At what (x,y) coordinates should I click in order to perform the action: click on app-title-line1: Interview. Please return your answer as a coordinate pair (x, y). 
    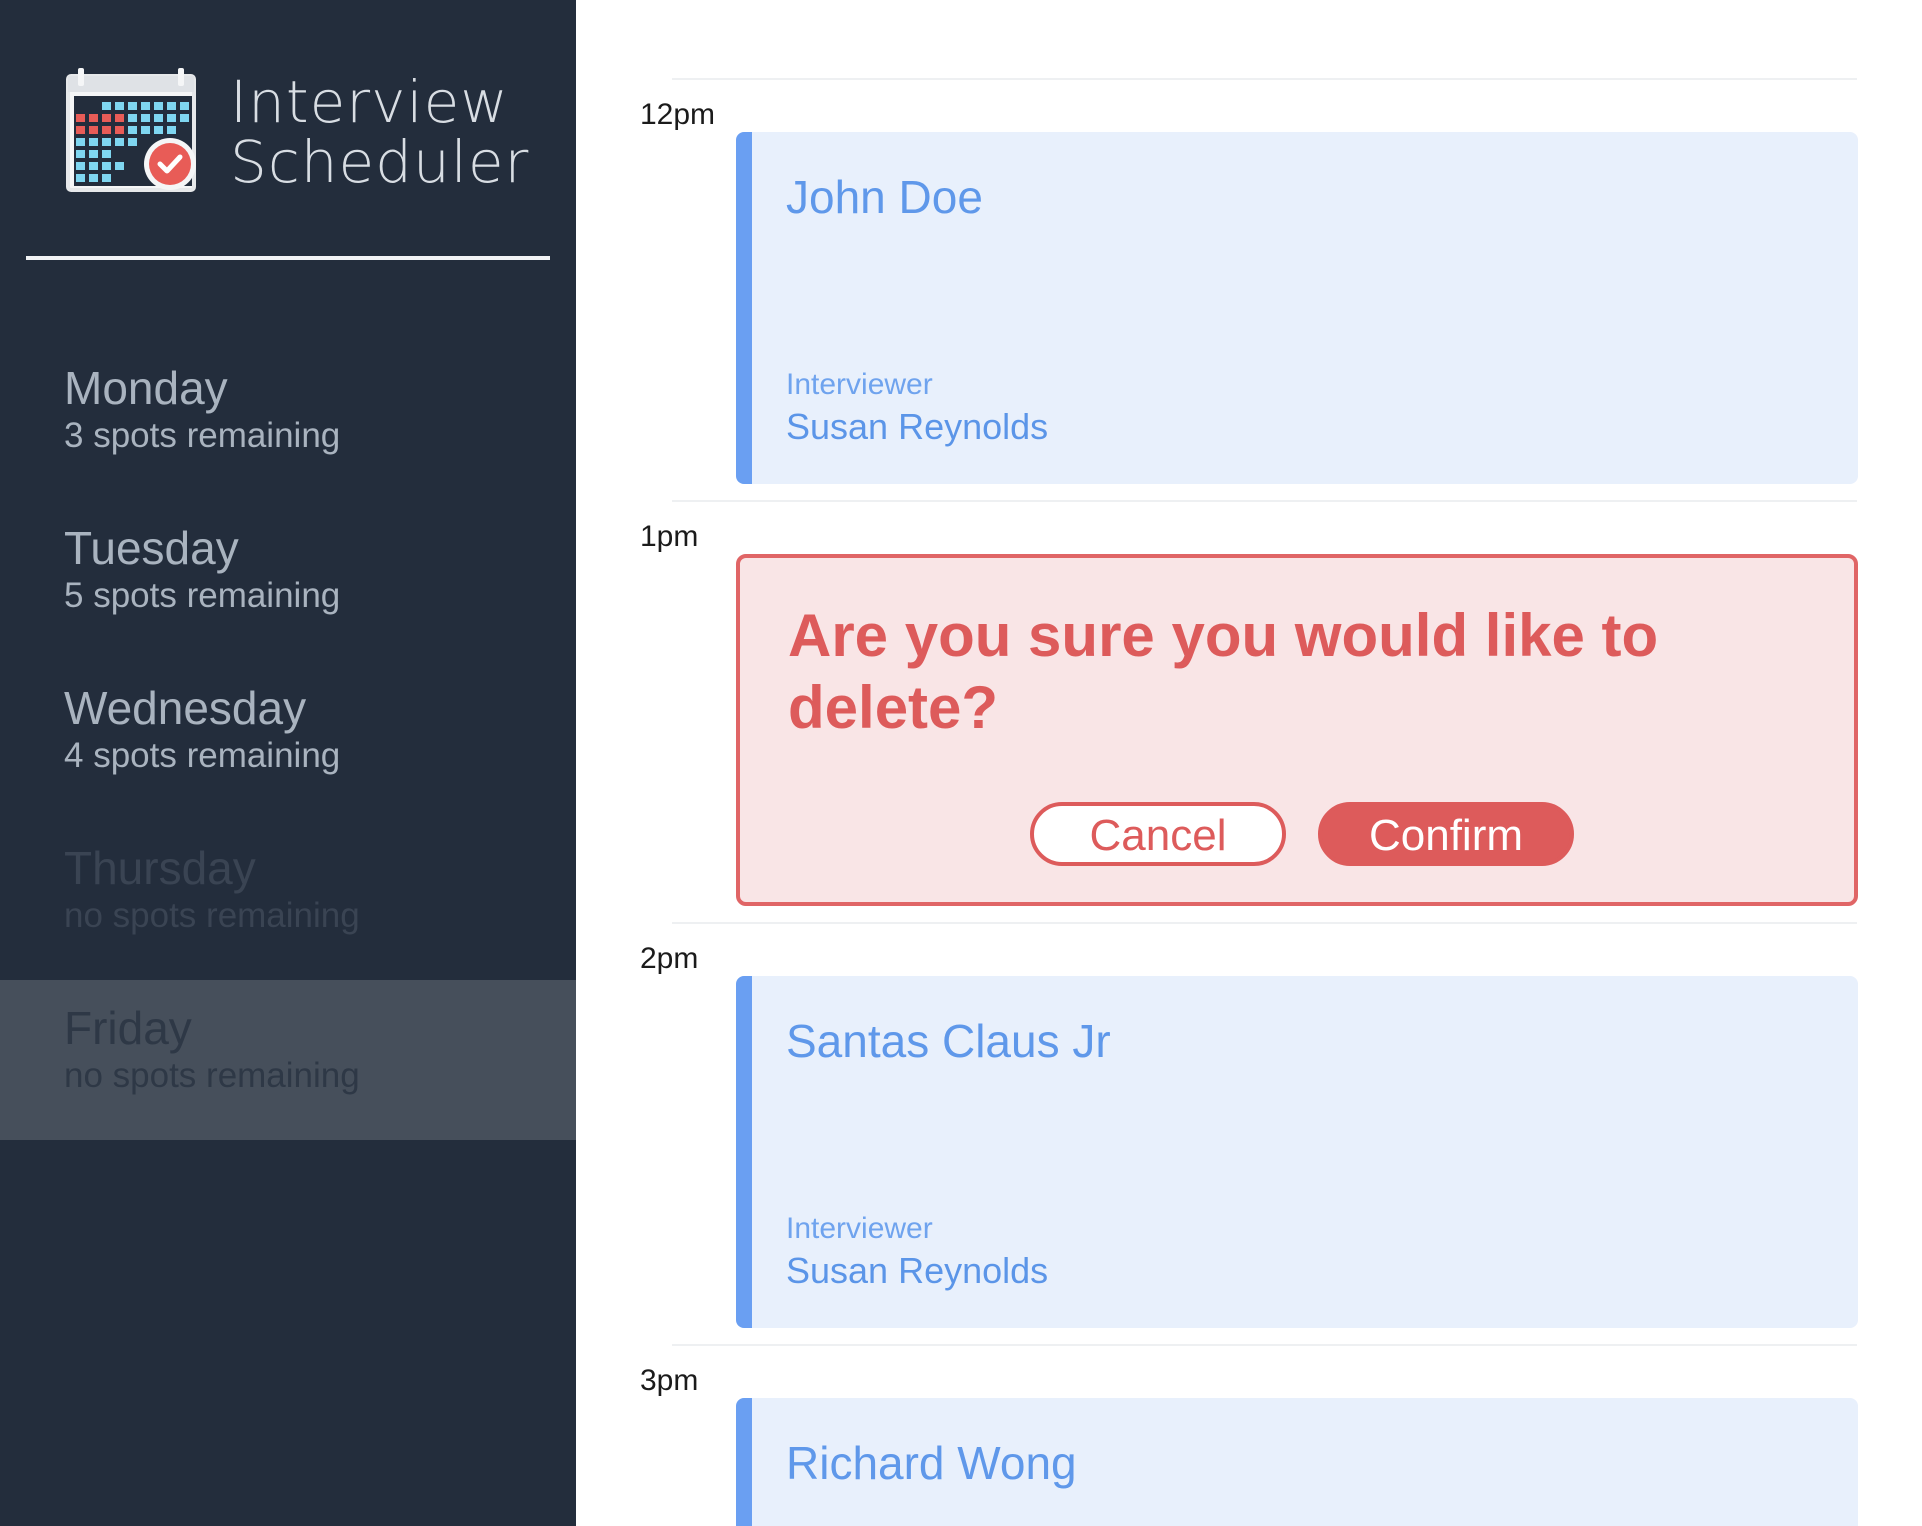
    Looking at the image, I should click on (369, 102).